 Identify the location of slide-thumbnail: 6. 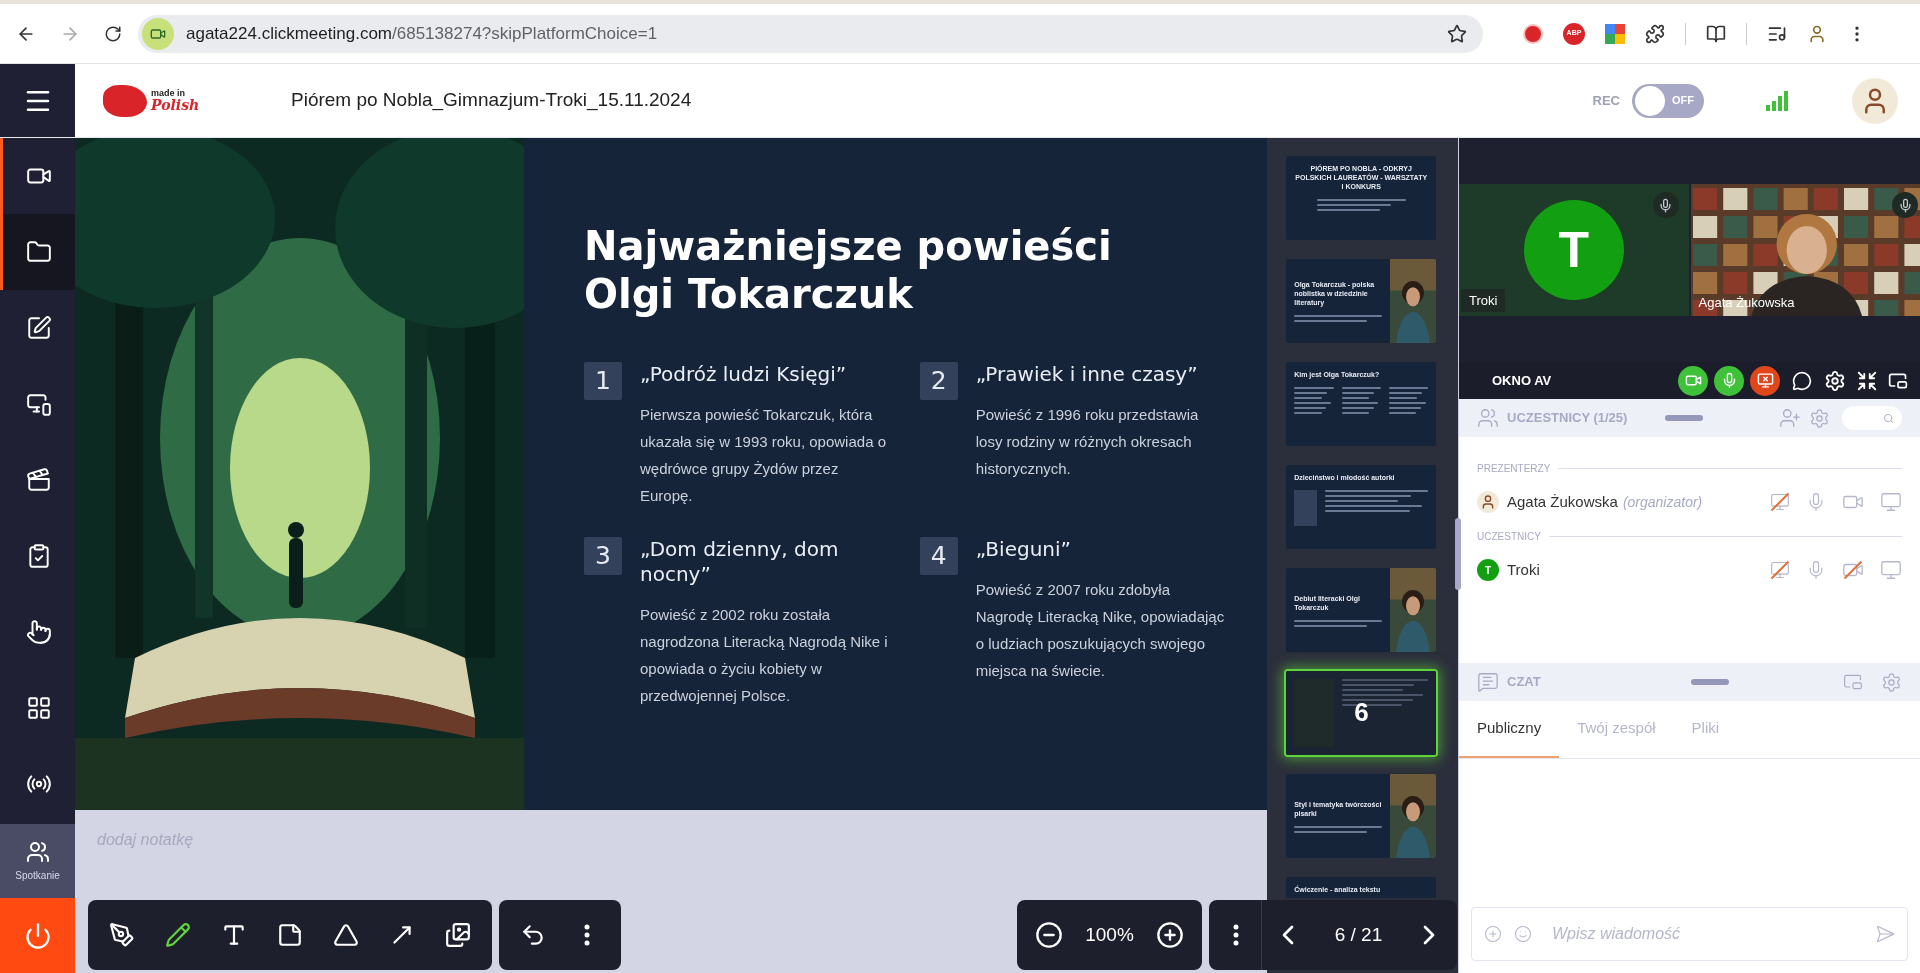
(1361, 713).